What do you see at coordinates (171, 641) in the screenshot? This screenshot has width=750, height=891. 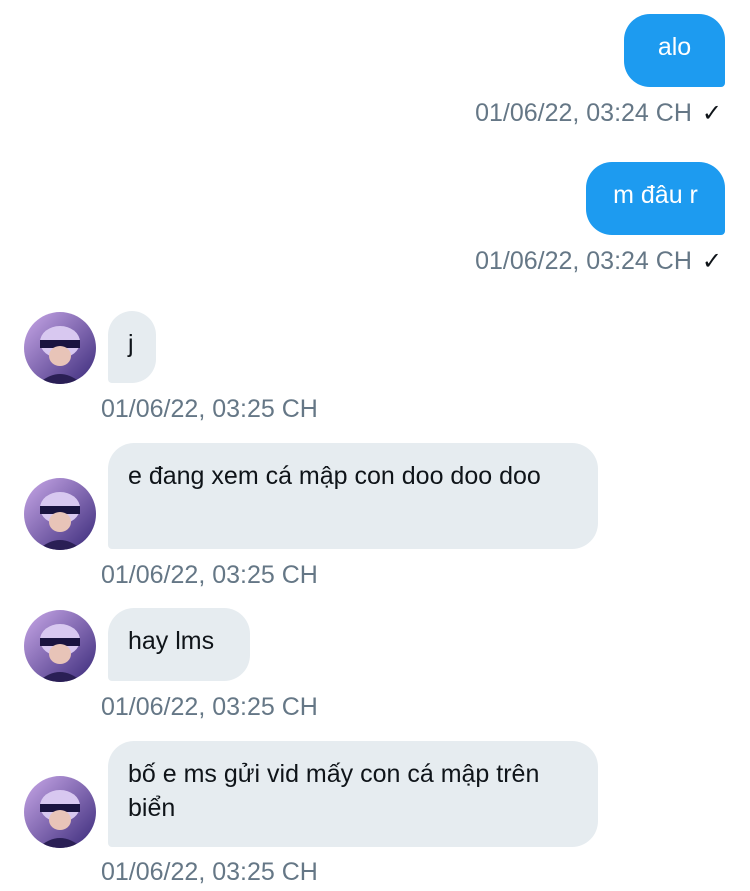 I see `message-text: hay lms` at bounding box center [171, 641].